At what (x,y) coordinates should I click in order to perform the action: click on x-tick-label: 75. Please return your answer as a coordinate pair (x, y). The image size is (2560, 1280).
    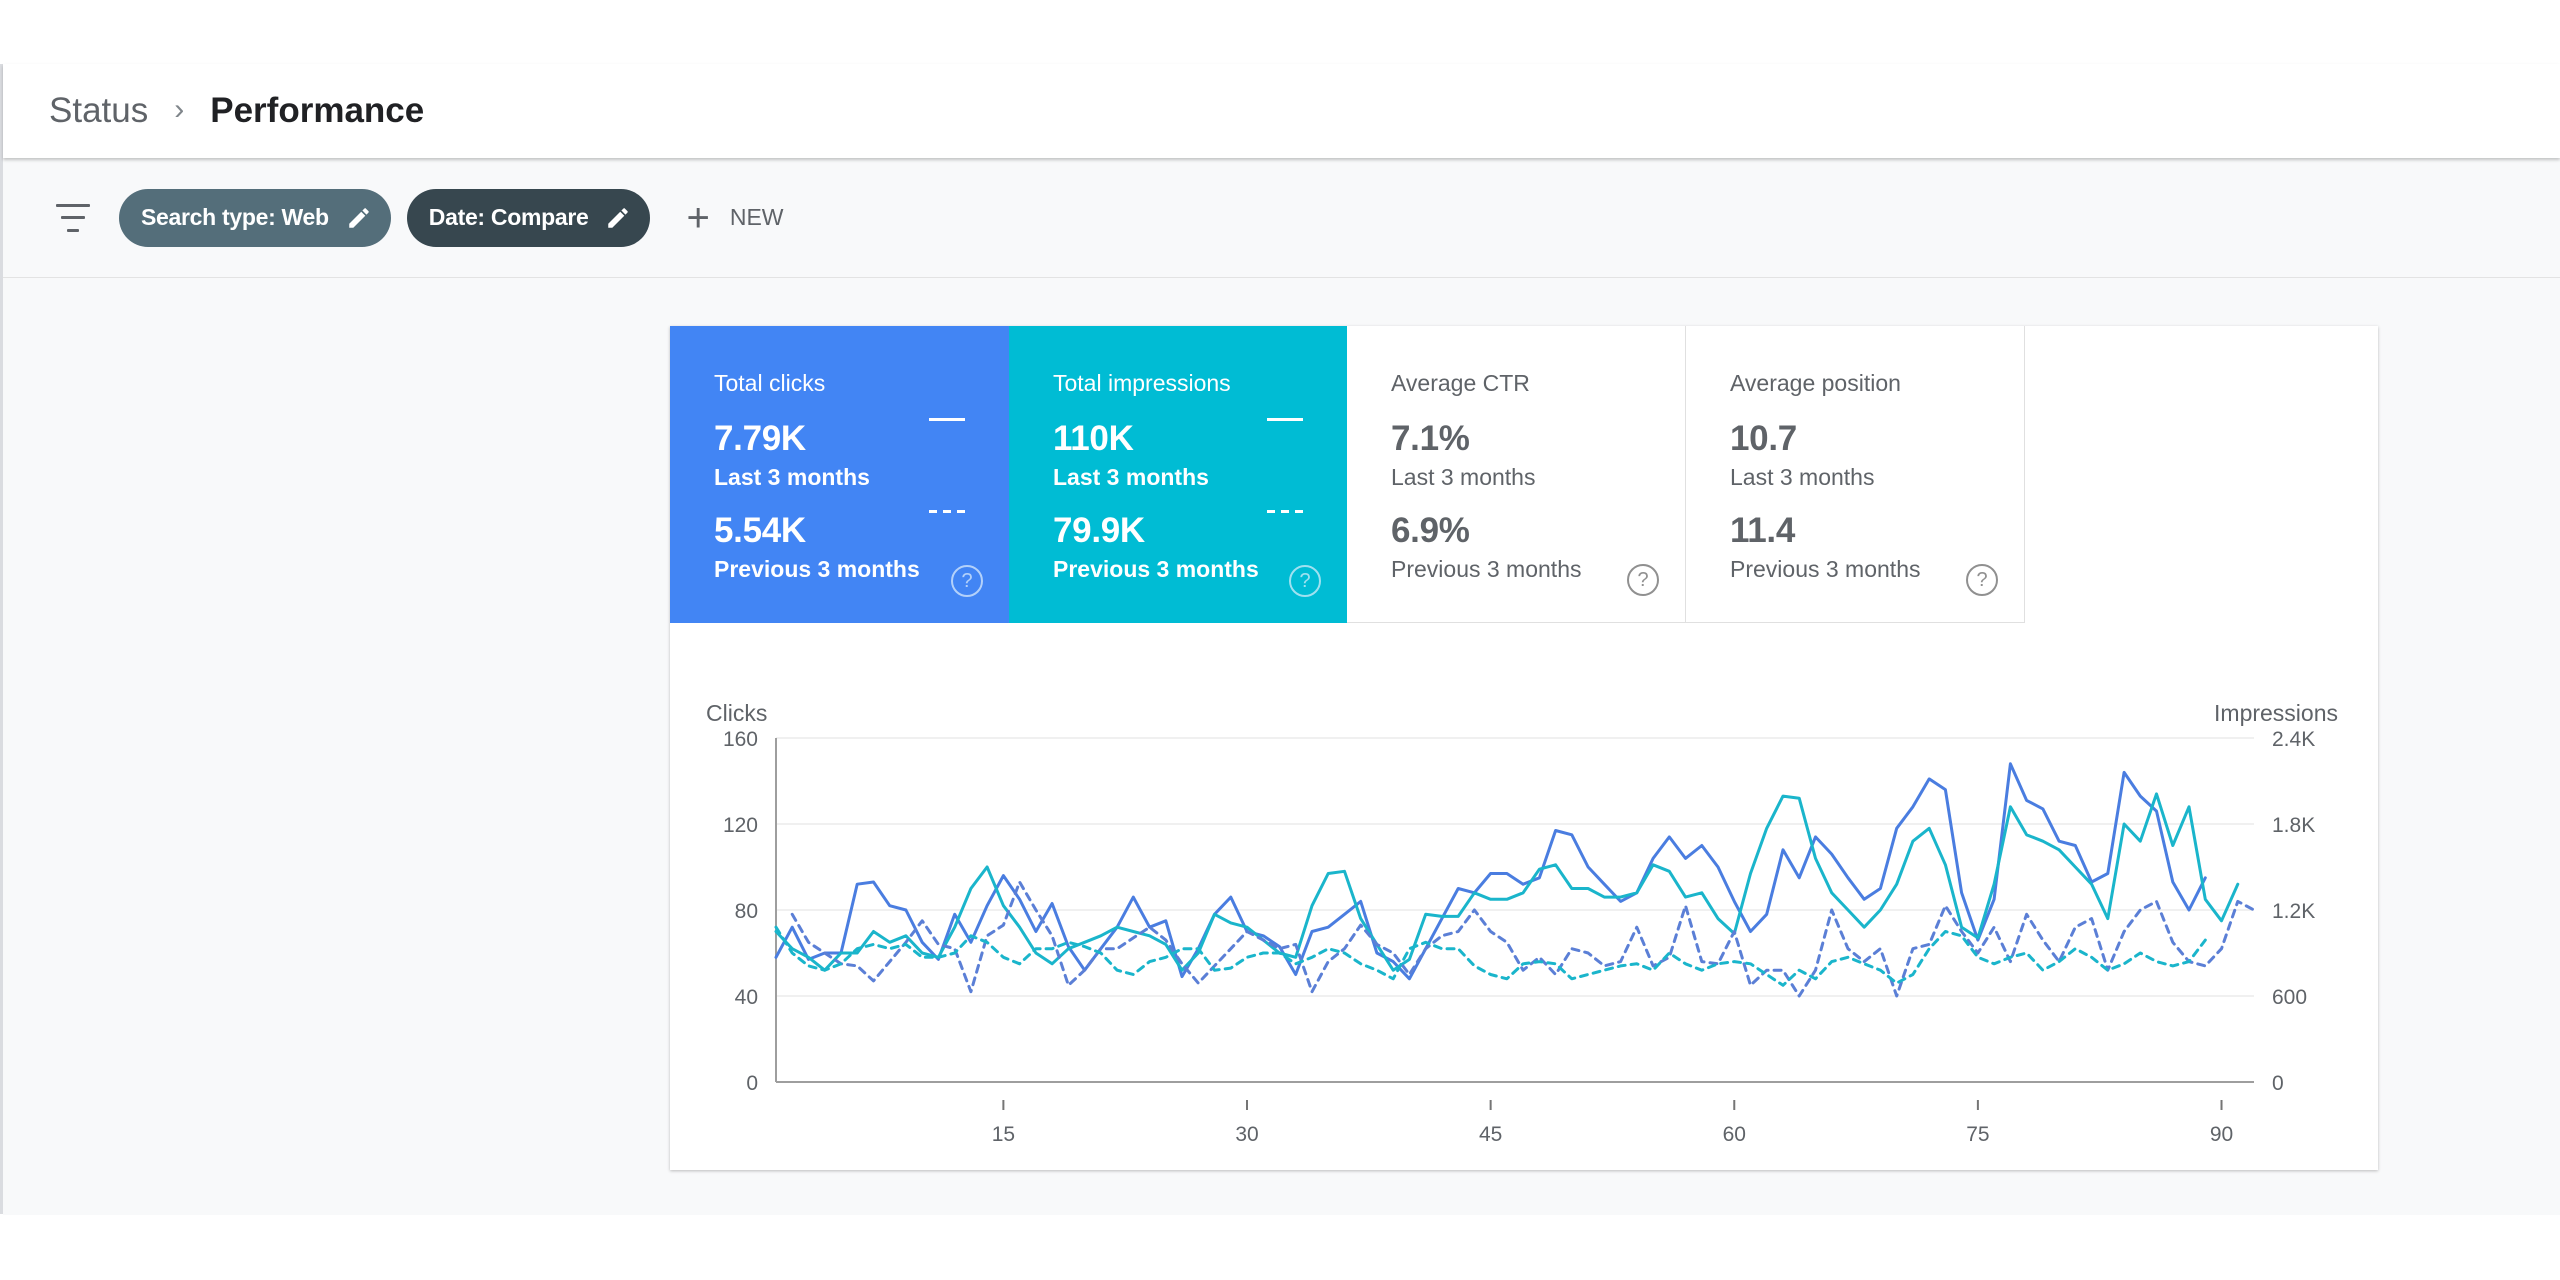
    Looking at the image, I should click on (1977, 1134).